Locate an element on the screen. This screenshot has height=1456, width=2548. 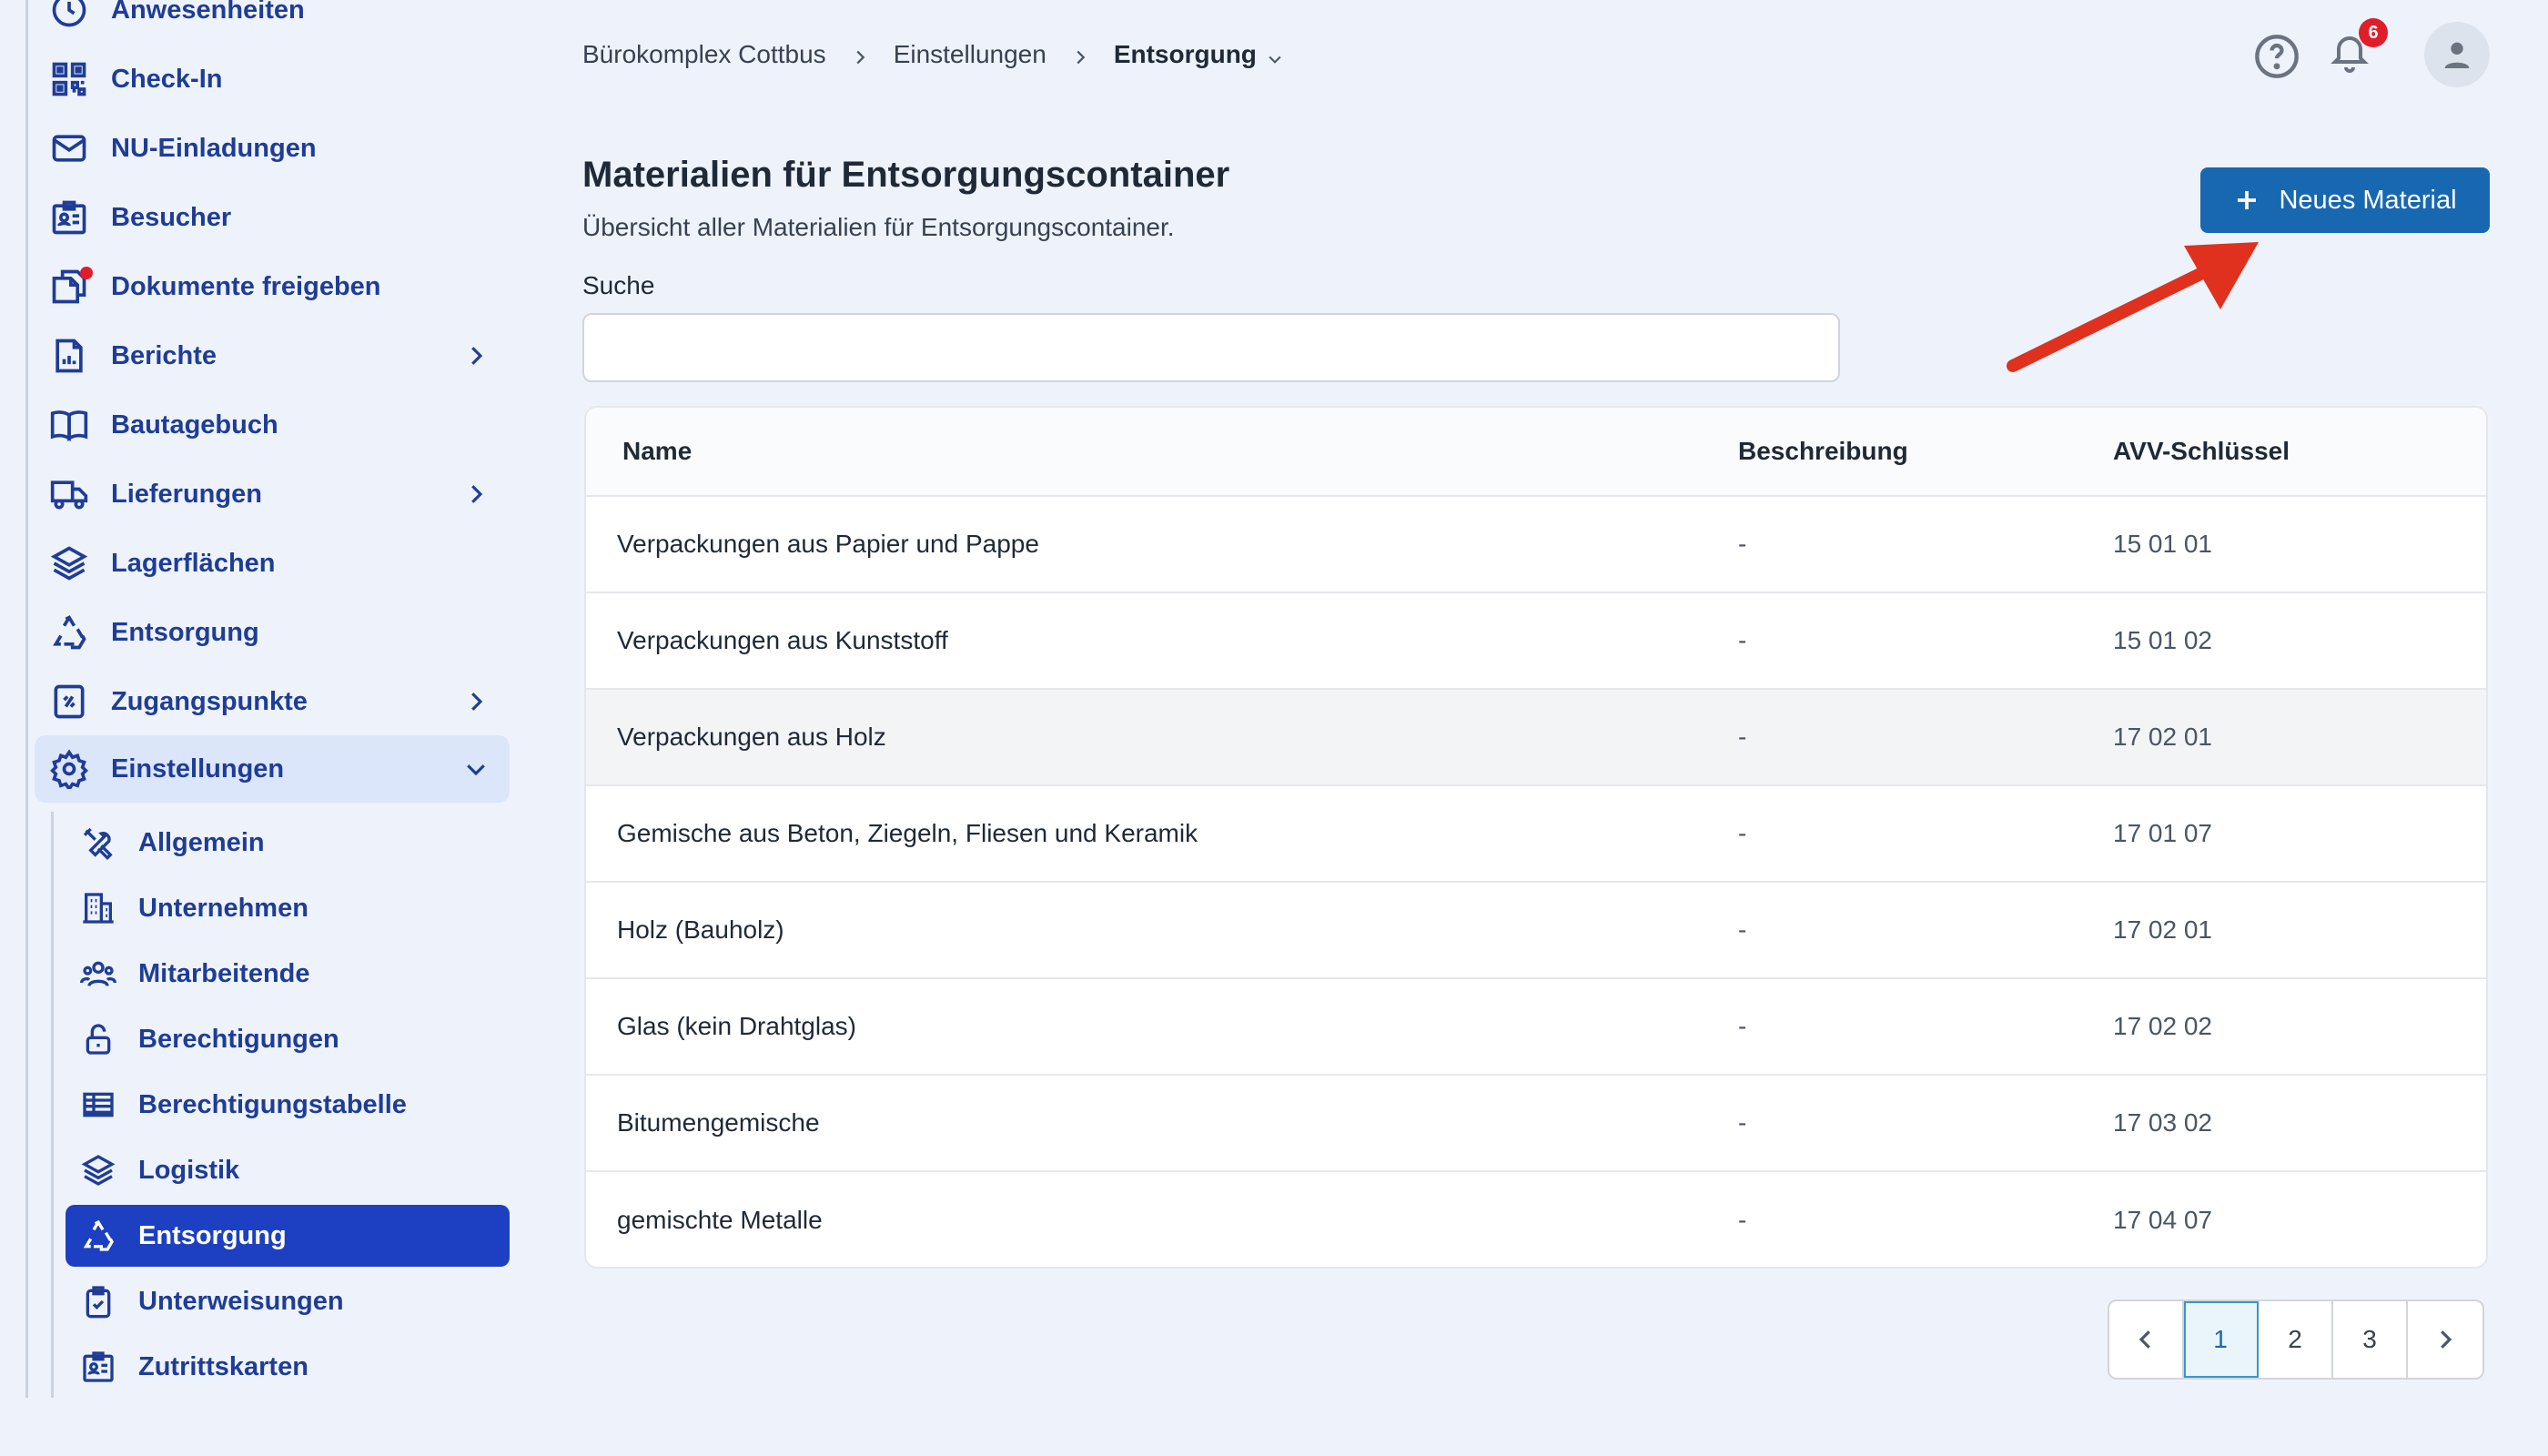
page-button-3: 3 is located at coordinates (2371, 1340).